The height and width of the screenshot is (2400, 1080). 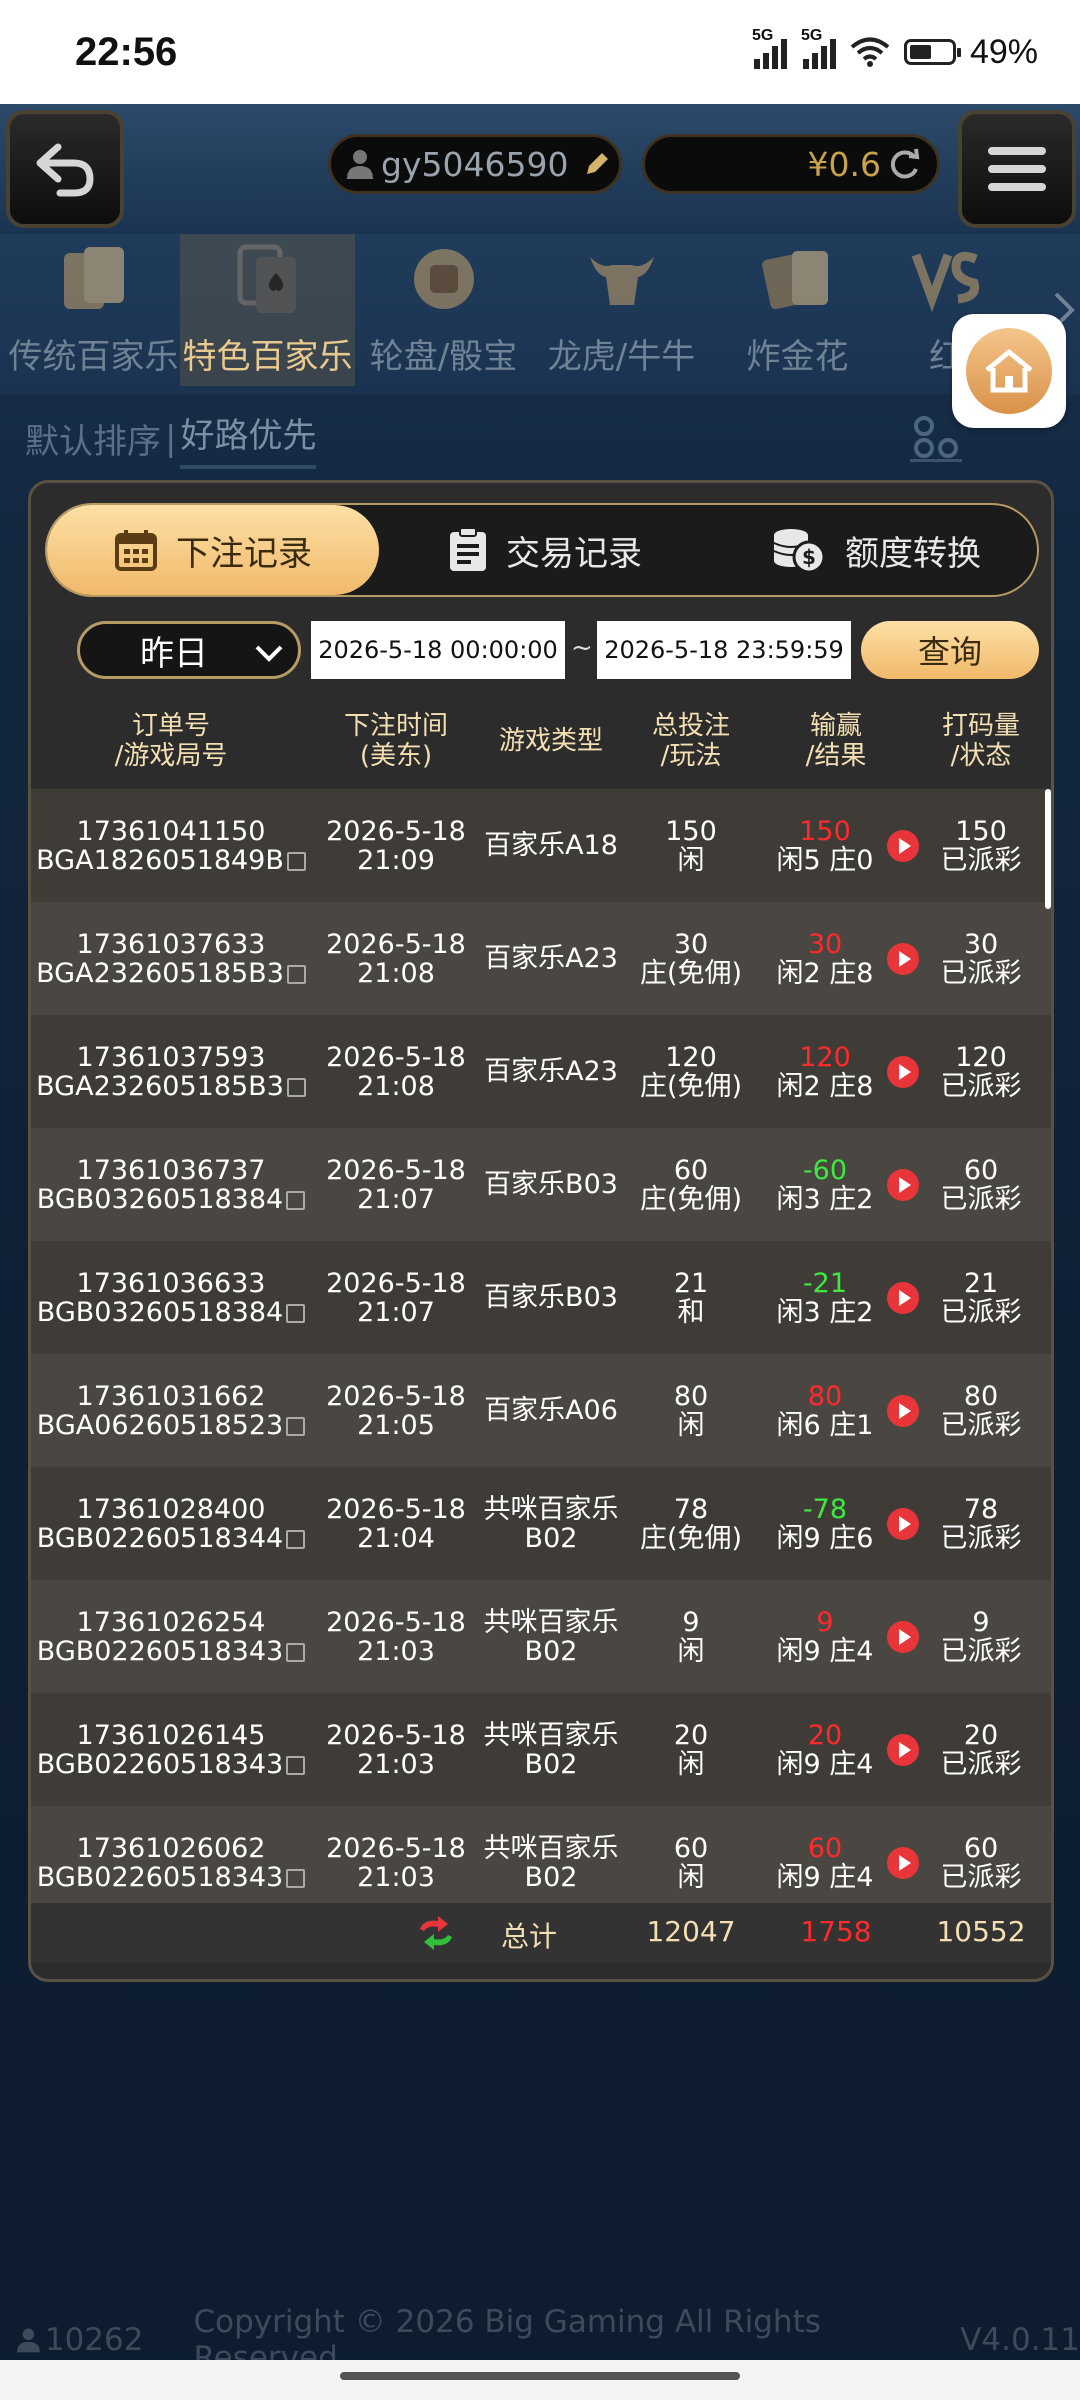 What do you see at coordinates (597, 164) in the screenshot?
I see `edit-icon` at bounding box center [597, 164].